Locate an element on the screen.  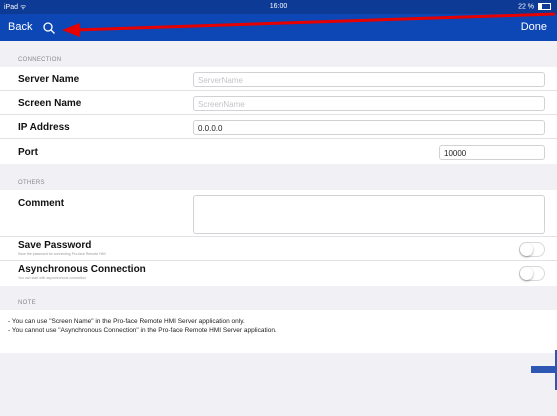
connection-section-header: CONNECTION is located at coordinates (278, 54).